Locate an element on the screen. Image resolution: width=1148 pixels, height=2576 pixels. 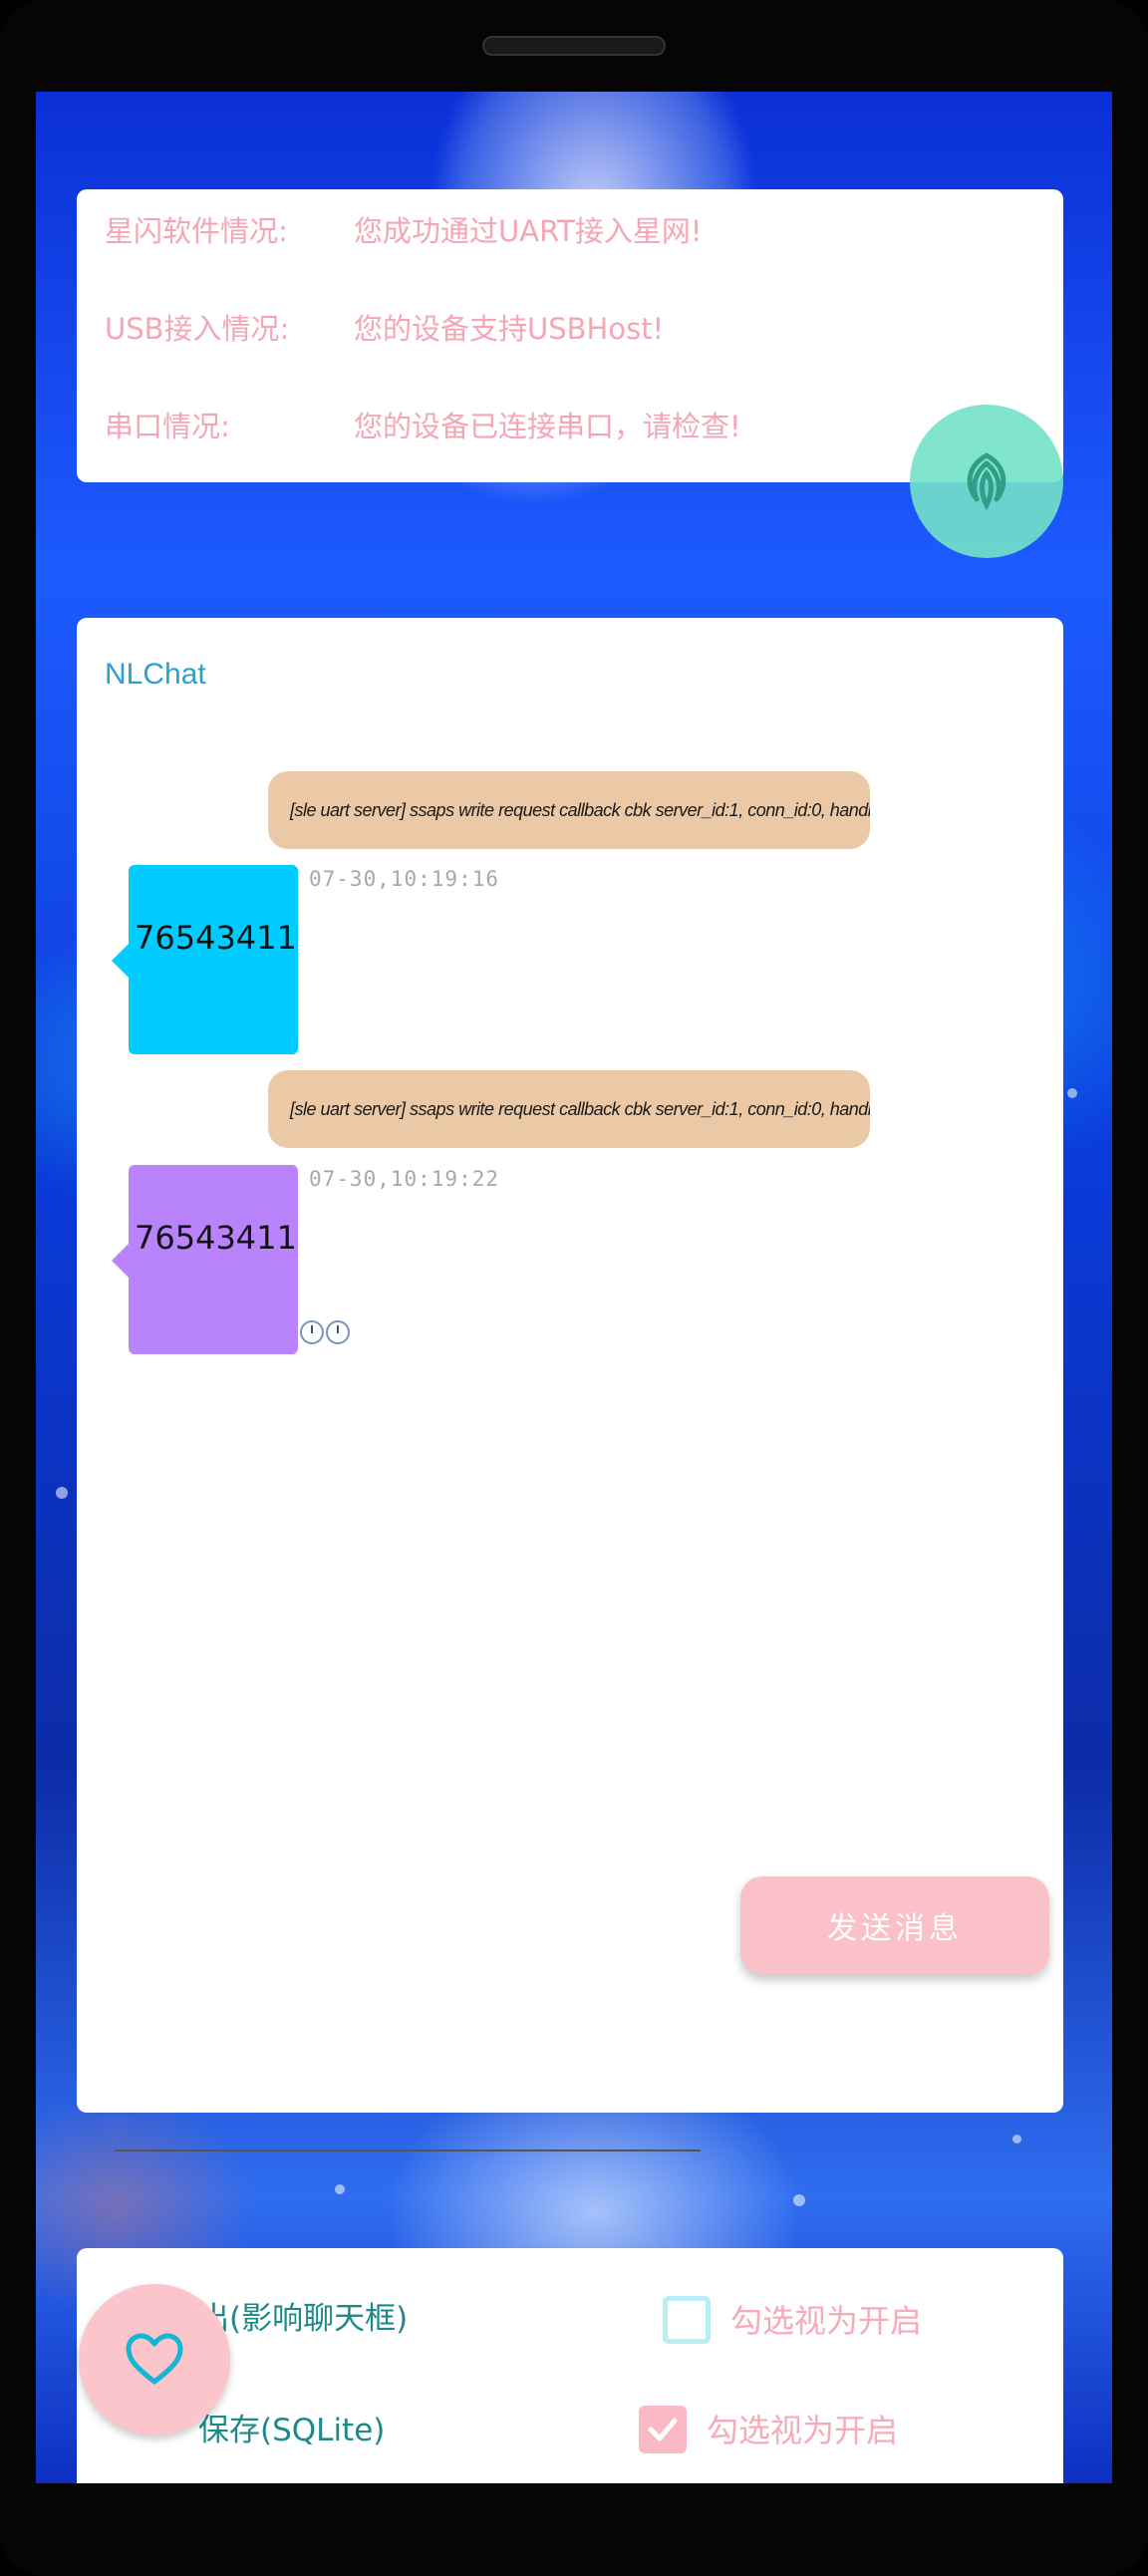
message-status-icons is located at coordinates (325, 1332).